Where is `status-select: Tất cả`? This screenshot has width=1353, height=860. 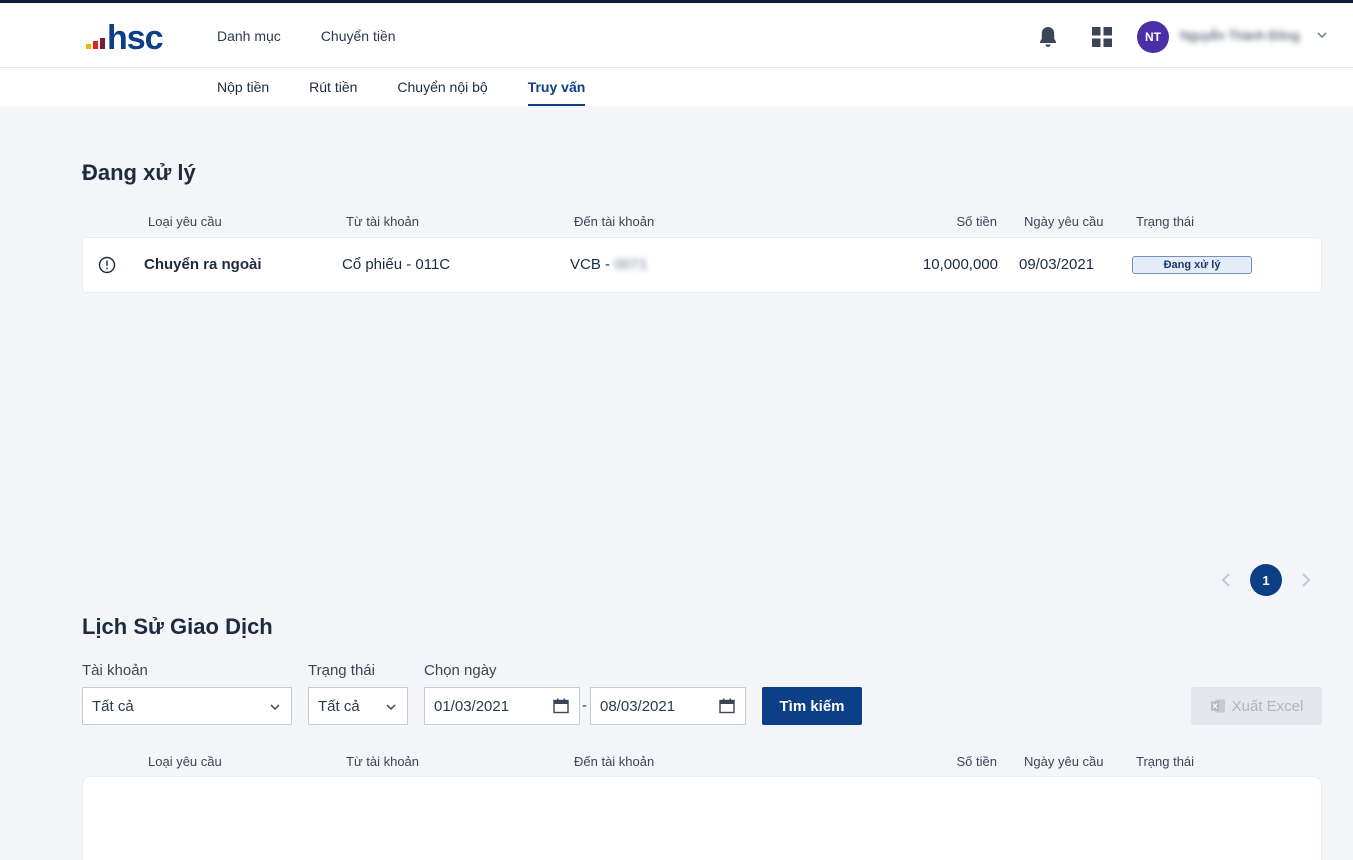
status-select: Tất cả is located at coordinates (358, 706).